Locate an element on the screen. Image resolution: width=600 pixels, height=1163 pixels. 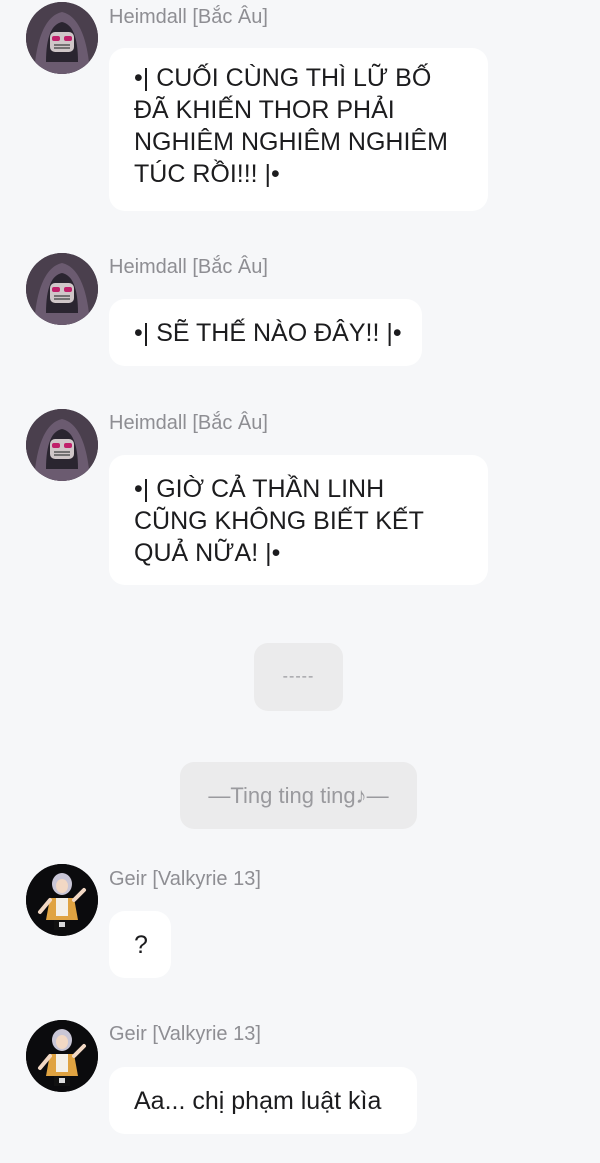
message-bubble: Aa... chị phạm luật kìa is located at coordinates (263, 1100).